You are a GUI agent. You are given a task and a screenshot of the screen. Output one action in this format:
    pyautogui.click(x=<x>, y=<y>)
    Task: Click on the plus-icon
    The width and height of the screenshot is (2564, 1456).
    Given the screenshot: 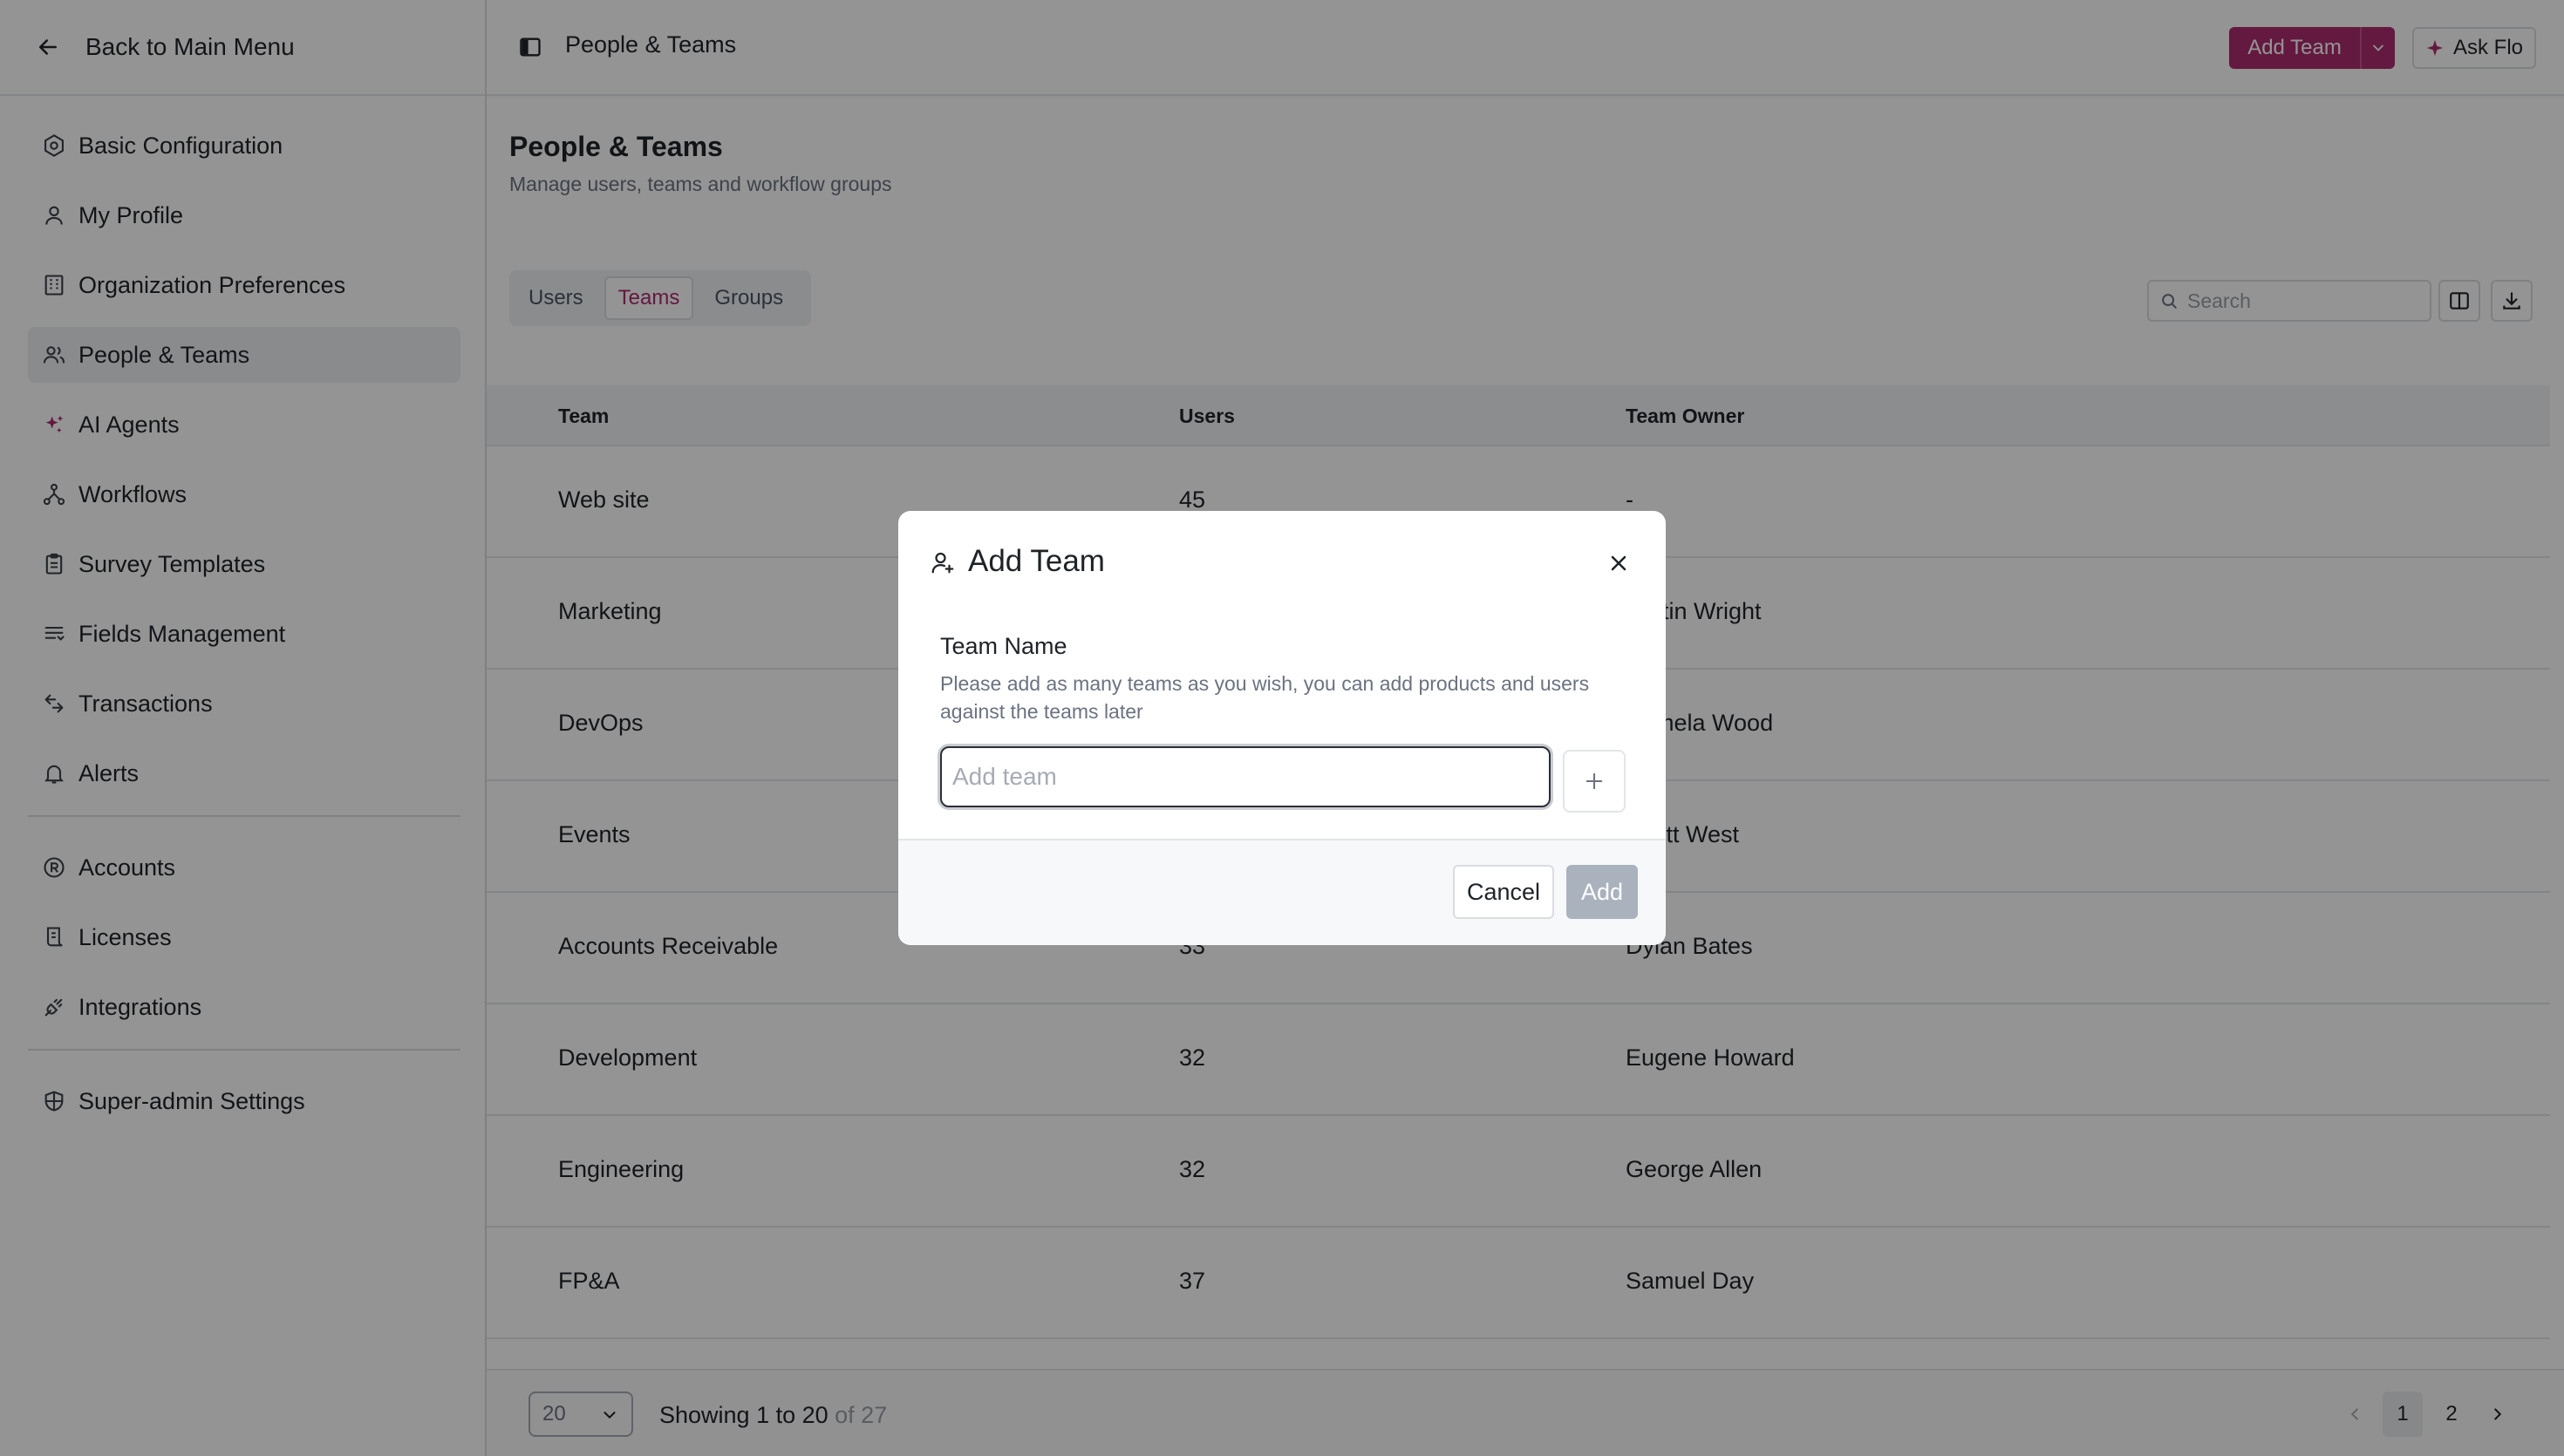 What is the action you would take?
    pyautogui.click(x=1594, y=781)
    